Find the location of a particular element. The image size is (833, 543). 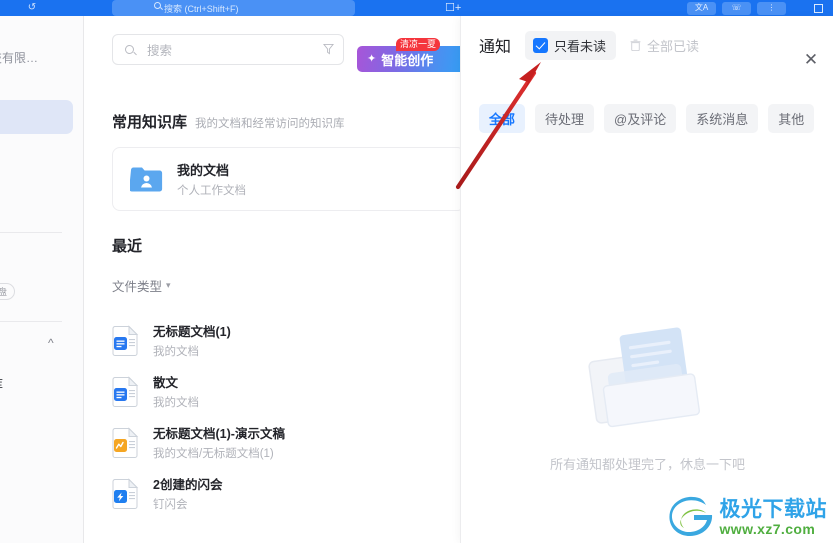

titlebar-actions: 文A ☏ ⋮ is located at coordinates (758, 8).